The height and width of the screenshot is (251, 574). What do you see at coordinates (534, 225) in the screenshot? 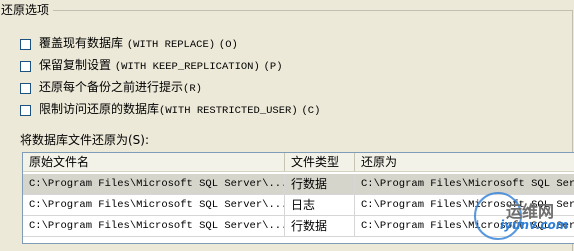
I see `watermark-text-url: iyunv.com` at bounding box center [534, 225].